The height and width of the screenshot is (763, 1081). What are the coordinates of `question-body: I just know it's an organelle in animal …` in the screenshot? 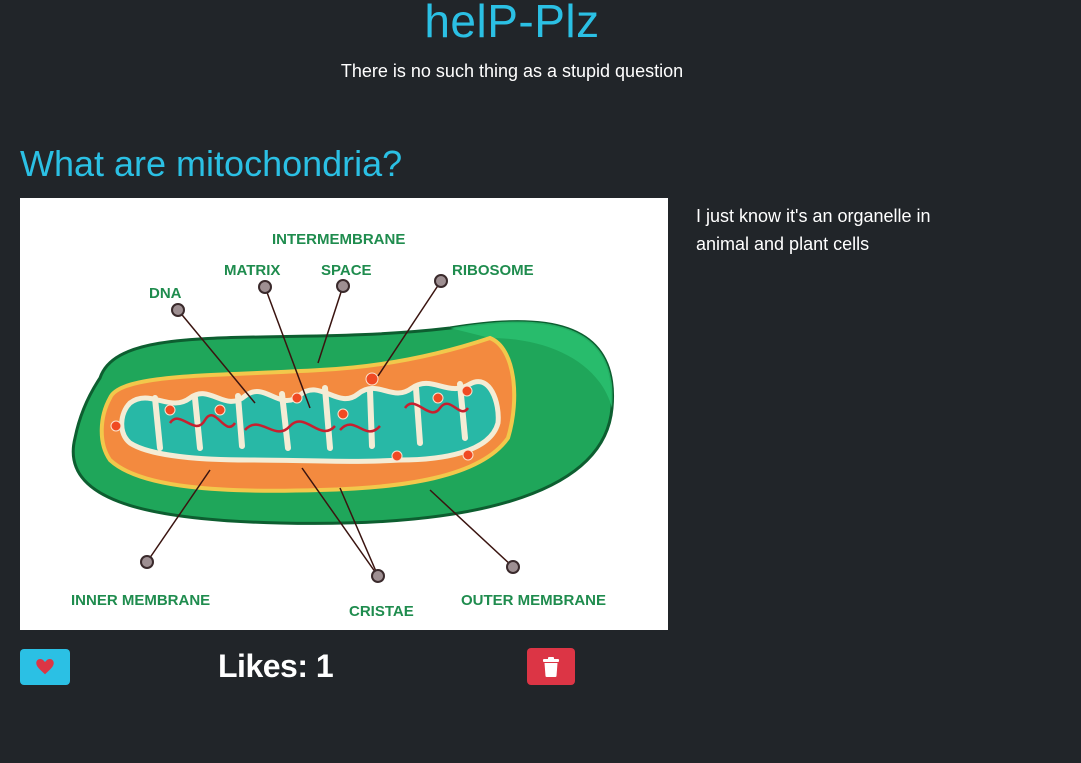 It's located at (813, 230).